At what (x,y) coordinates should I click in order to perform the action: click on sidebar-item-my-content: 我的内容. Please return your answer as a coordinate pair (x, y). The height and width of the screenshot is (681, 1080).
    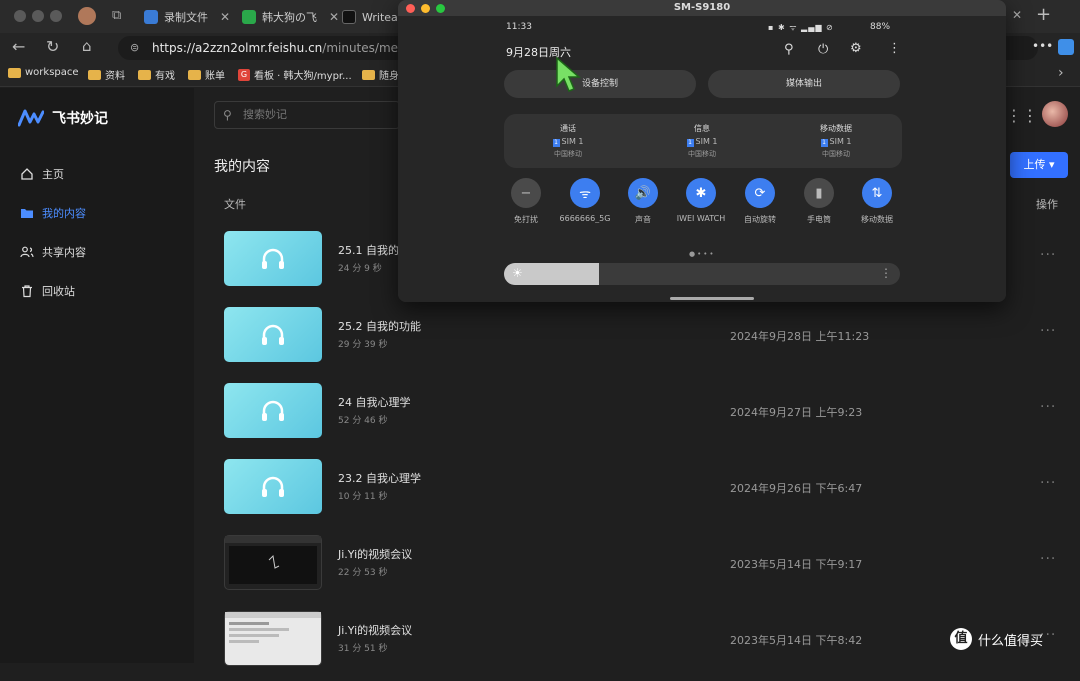
    Looking at the image, I should click on (53, 213).